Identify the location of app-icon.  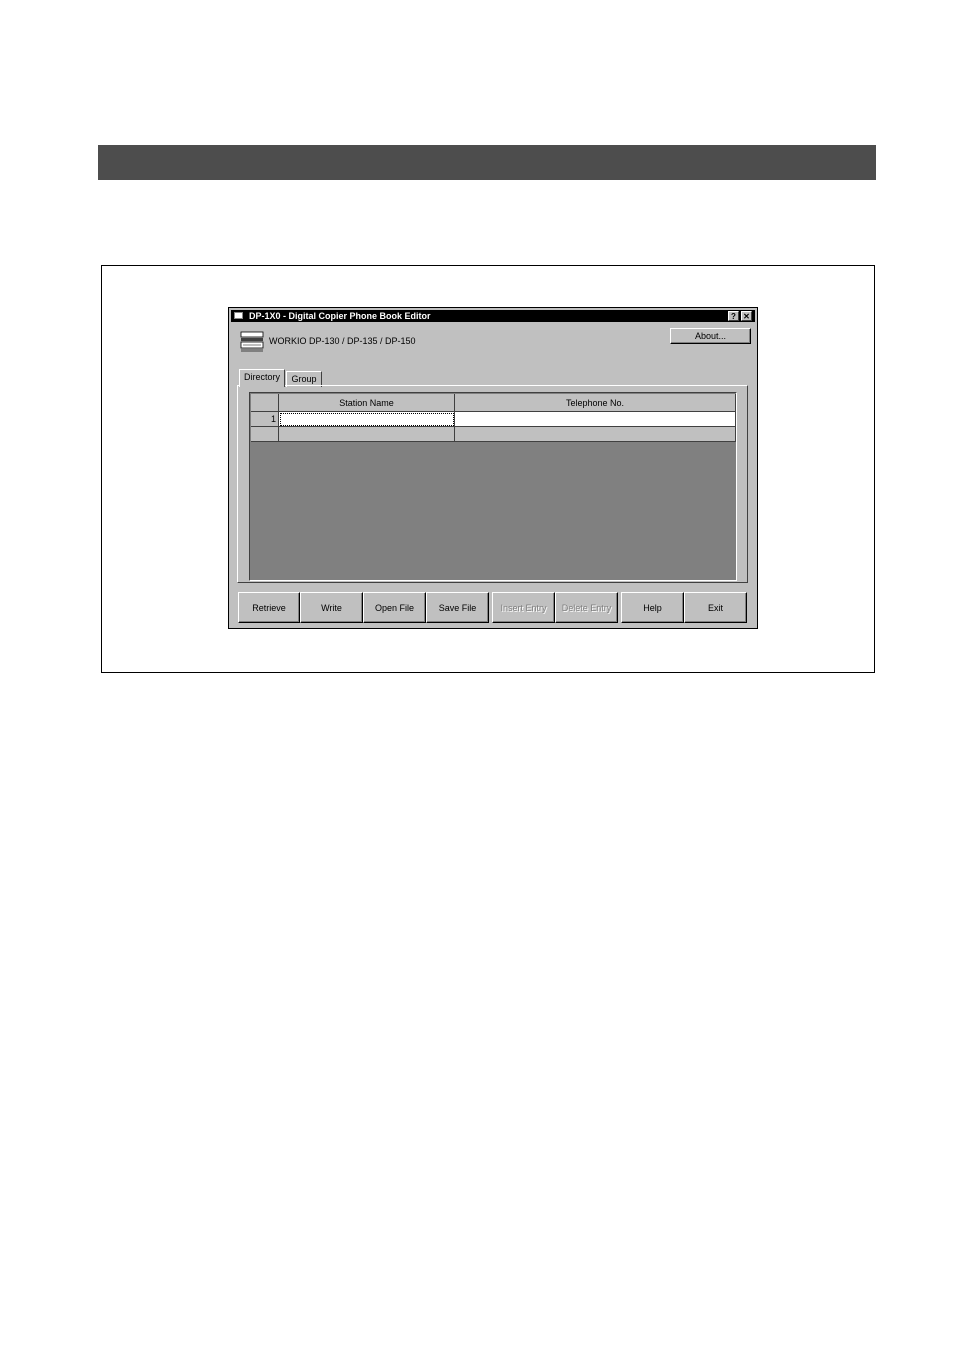
(238, 315).